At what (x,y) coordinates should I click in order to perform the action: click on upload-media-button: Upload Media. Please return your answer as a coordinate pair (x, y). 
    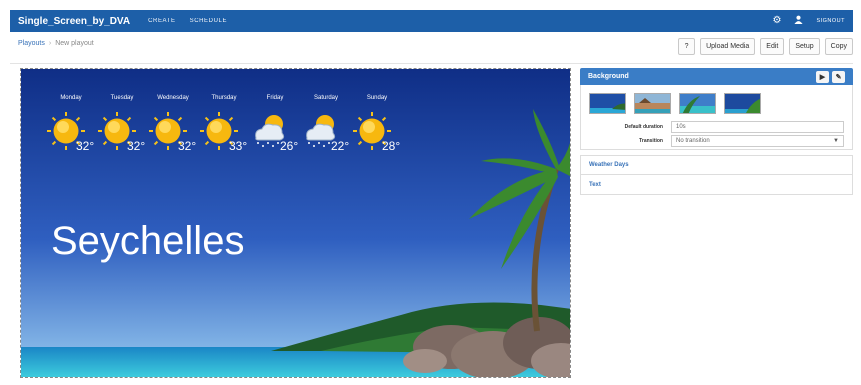
    Looking at the image, I should click on (728, 46).